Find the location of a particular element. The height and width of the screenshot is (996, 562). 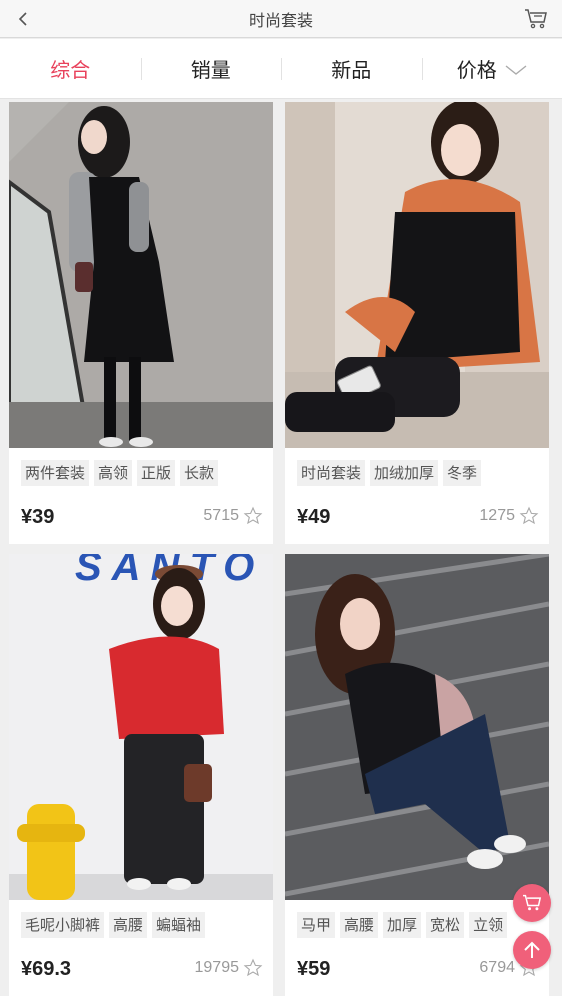

tag: 加绒加厚 is located at coordinates (404, 473).